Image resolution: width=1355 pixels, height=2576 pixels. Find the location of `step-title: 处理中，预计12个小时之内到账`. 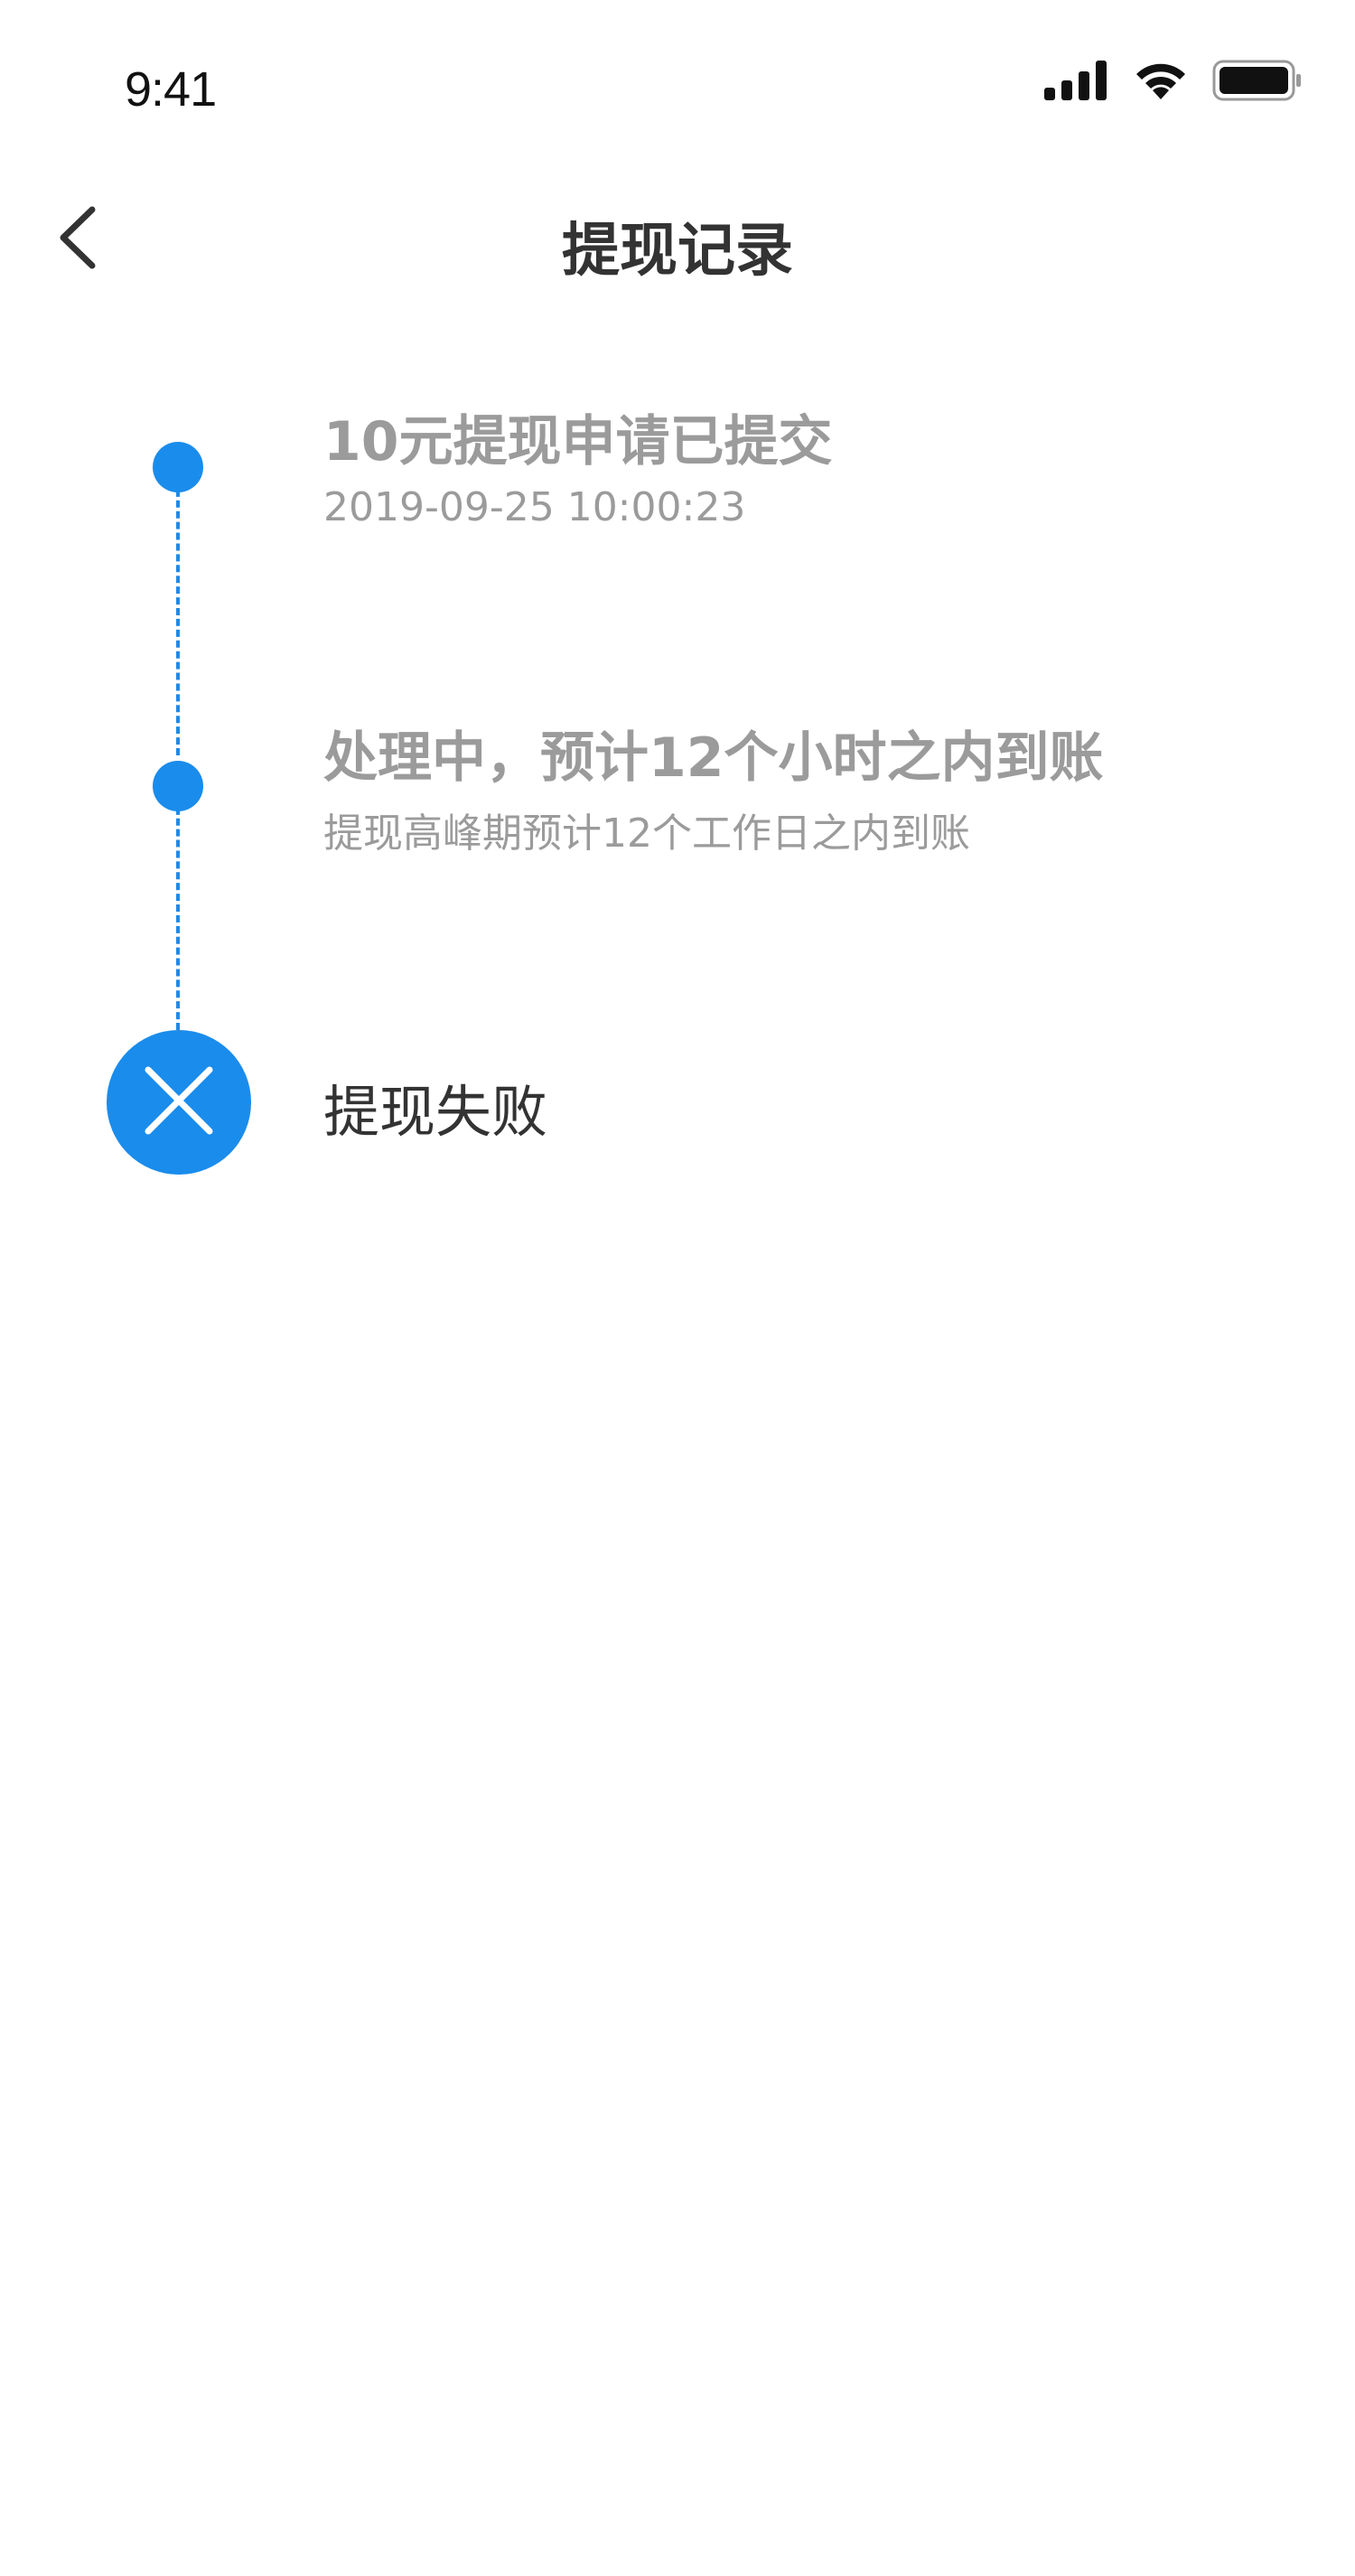

step-title: 处理中，预计12个小时之内到账 is located at coordinates (714, 758).